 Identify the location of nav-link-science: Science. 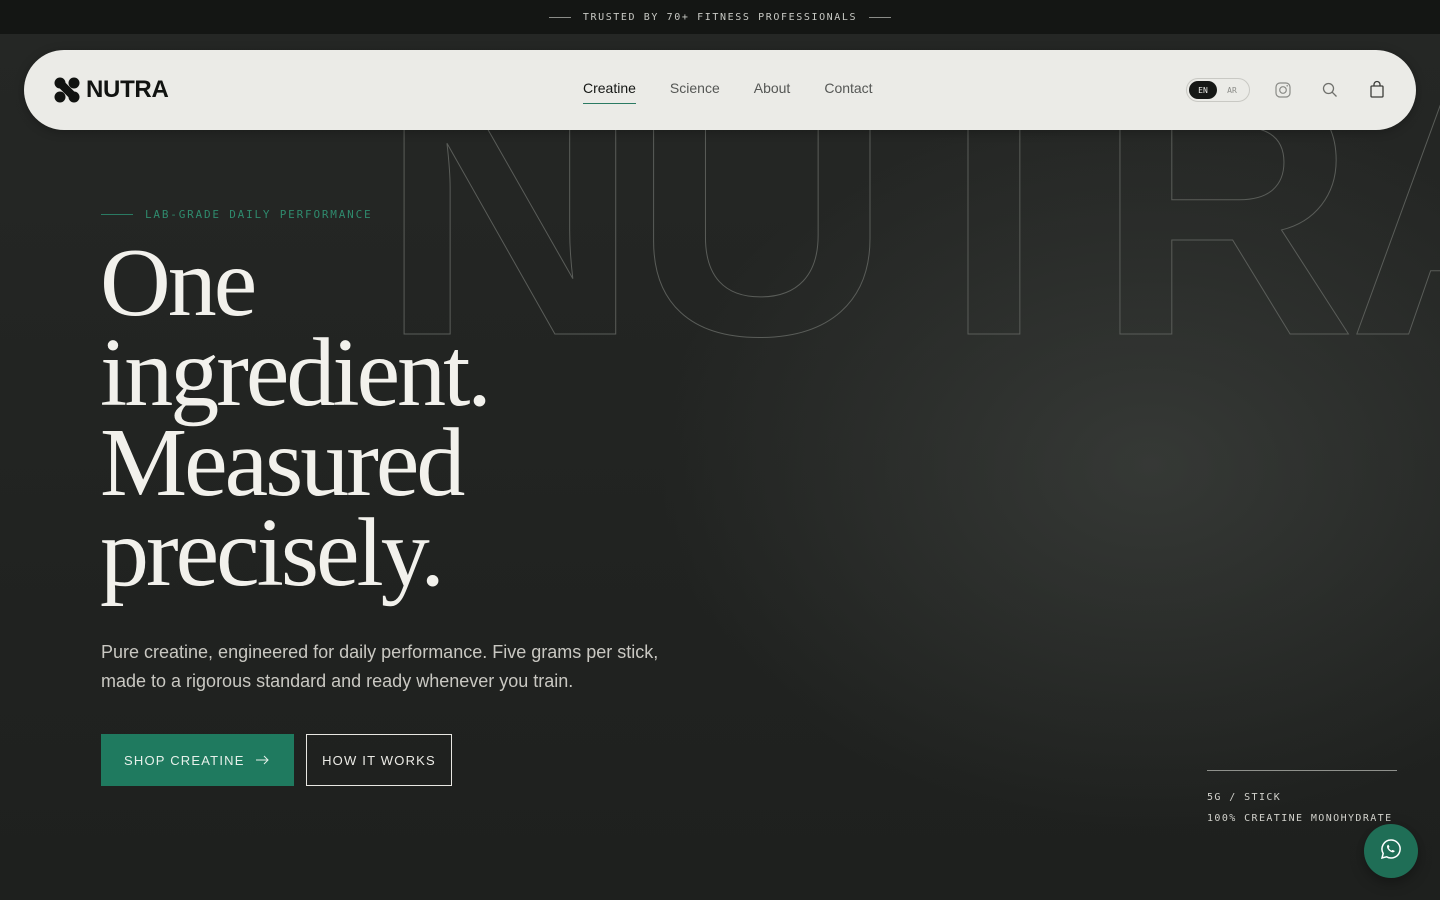
(695, 92).